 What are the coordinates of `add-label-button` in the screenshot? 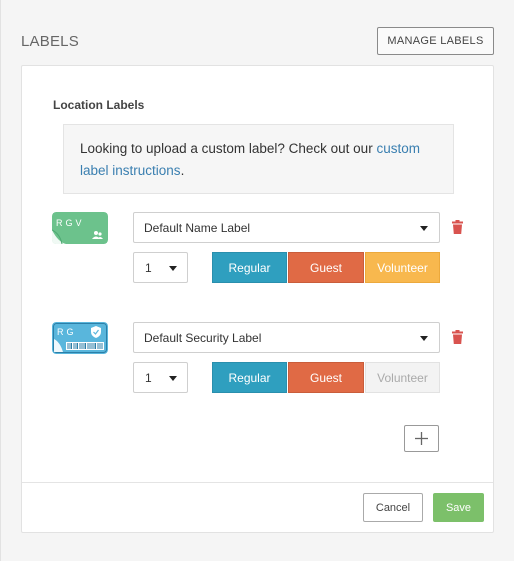 It's located at (421, 438).